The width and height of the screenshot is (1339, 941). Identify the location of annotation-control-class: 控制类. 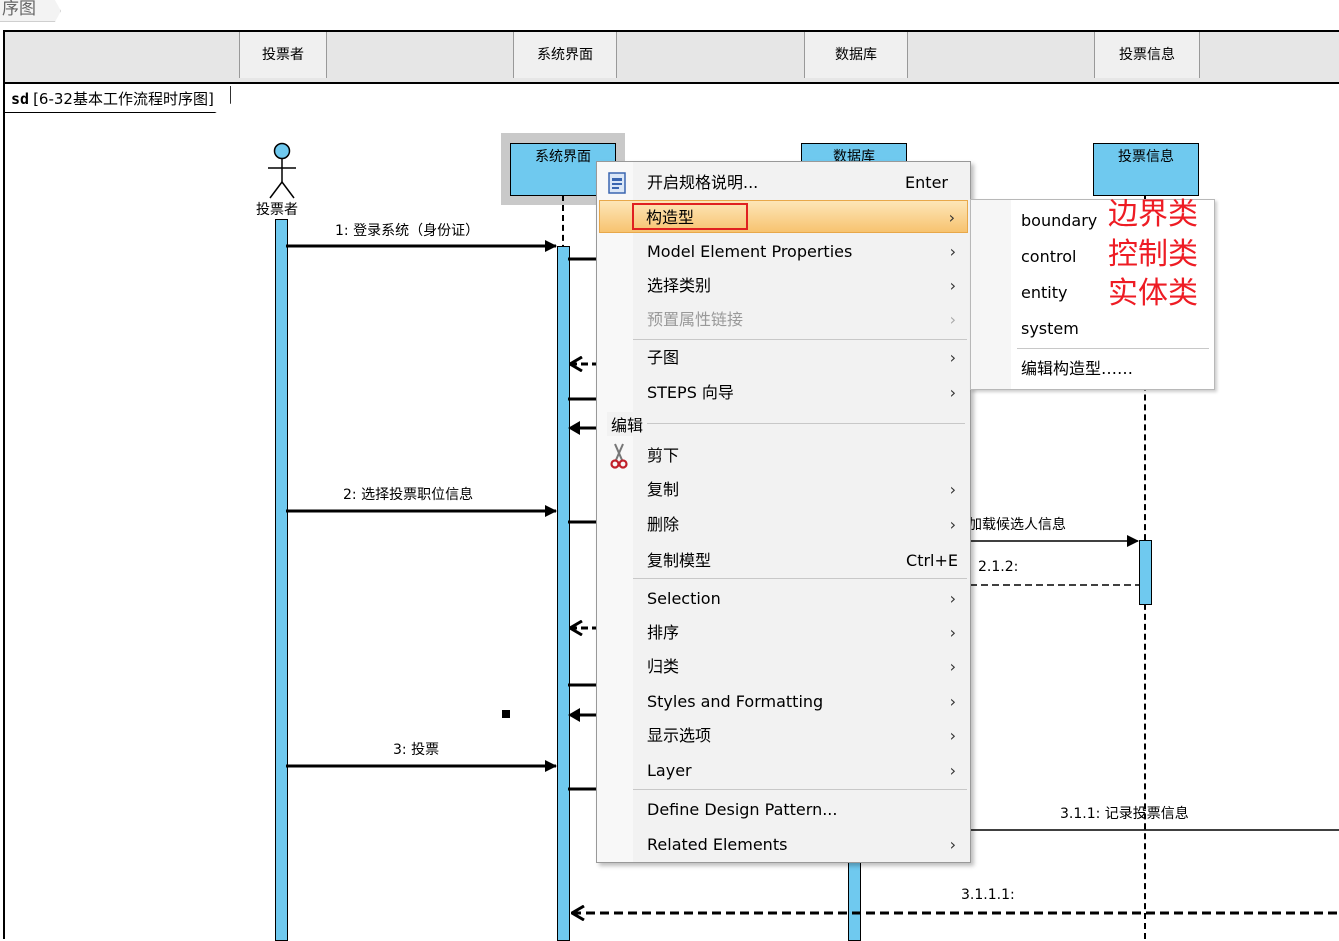
(1153, 254).